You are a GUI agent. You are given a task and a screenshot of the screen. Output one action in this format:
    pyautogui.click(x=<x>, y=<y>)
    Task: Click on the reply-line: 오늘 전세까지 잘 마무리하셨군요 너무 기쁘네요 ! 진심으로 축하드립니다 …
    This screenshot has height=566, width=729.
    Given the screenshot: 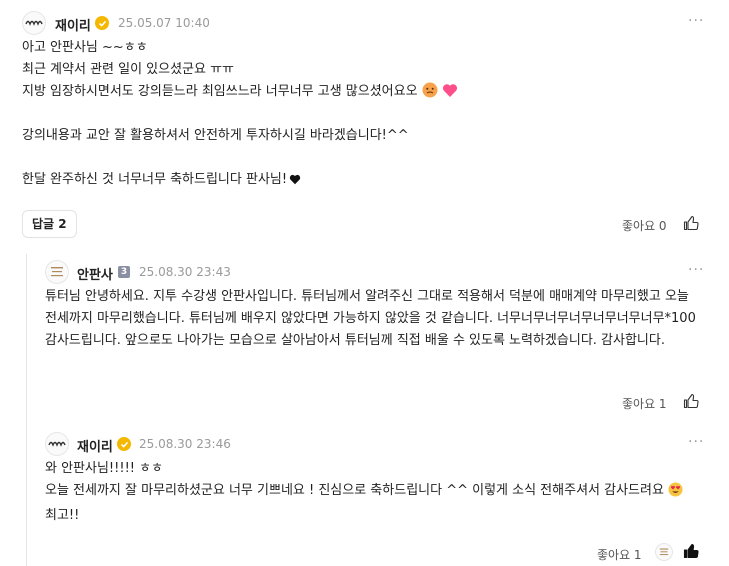 What is the action you would take?
    pyautogui.click(x=379, y=503)
    